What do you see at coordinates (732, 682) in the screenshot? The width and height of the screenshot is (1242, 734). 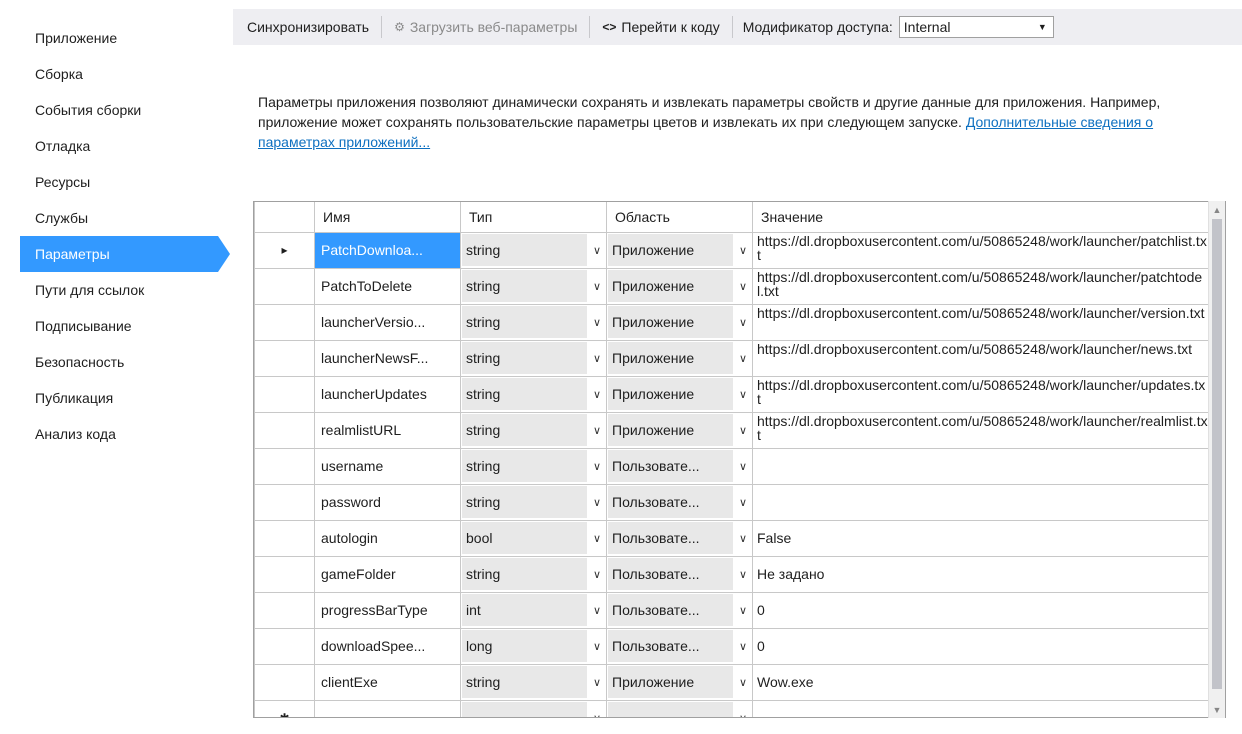 I see `table-row: clientExe string ∨ Приложение ∨ Wow.exe` at bounding box center [732, 682].